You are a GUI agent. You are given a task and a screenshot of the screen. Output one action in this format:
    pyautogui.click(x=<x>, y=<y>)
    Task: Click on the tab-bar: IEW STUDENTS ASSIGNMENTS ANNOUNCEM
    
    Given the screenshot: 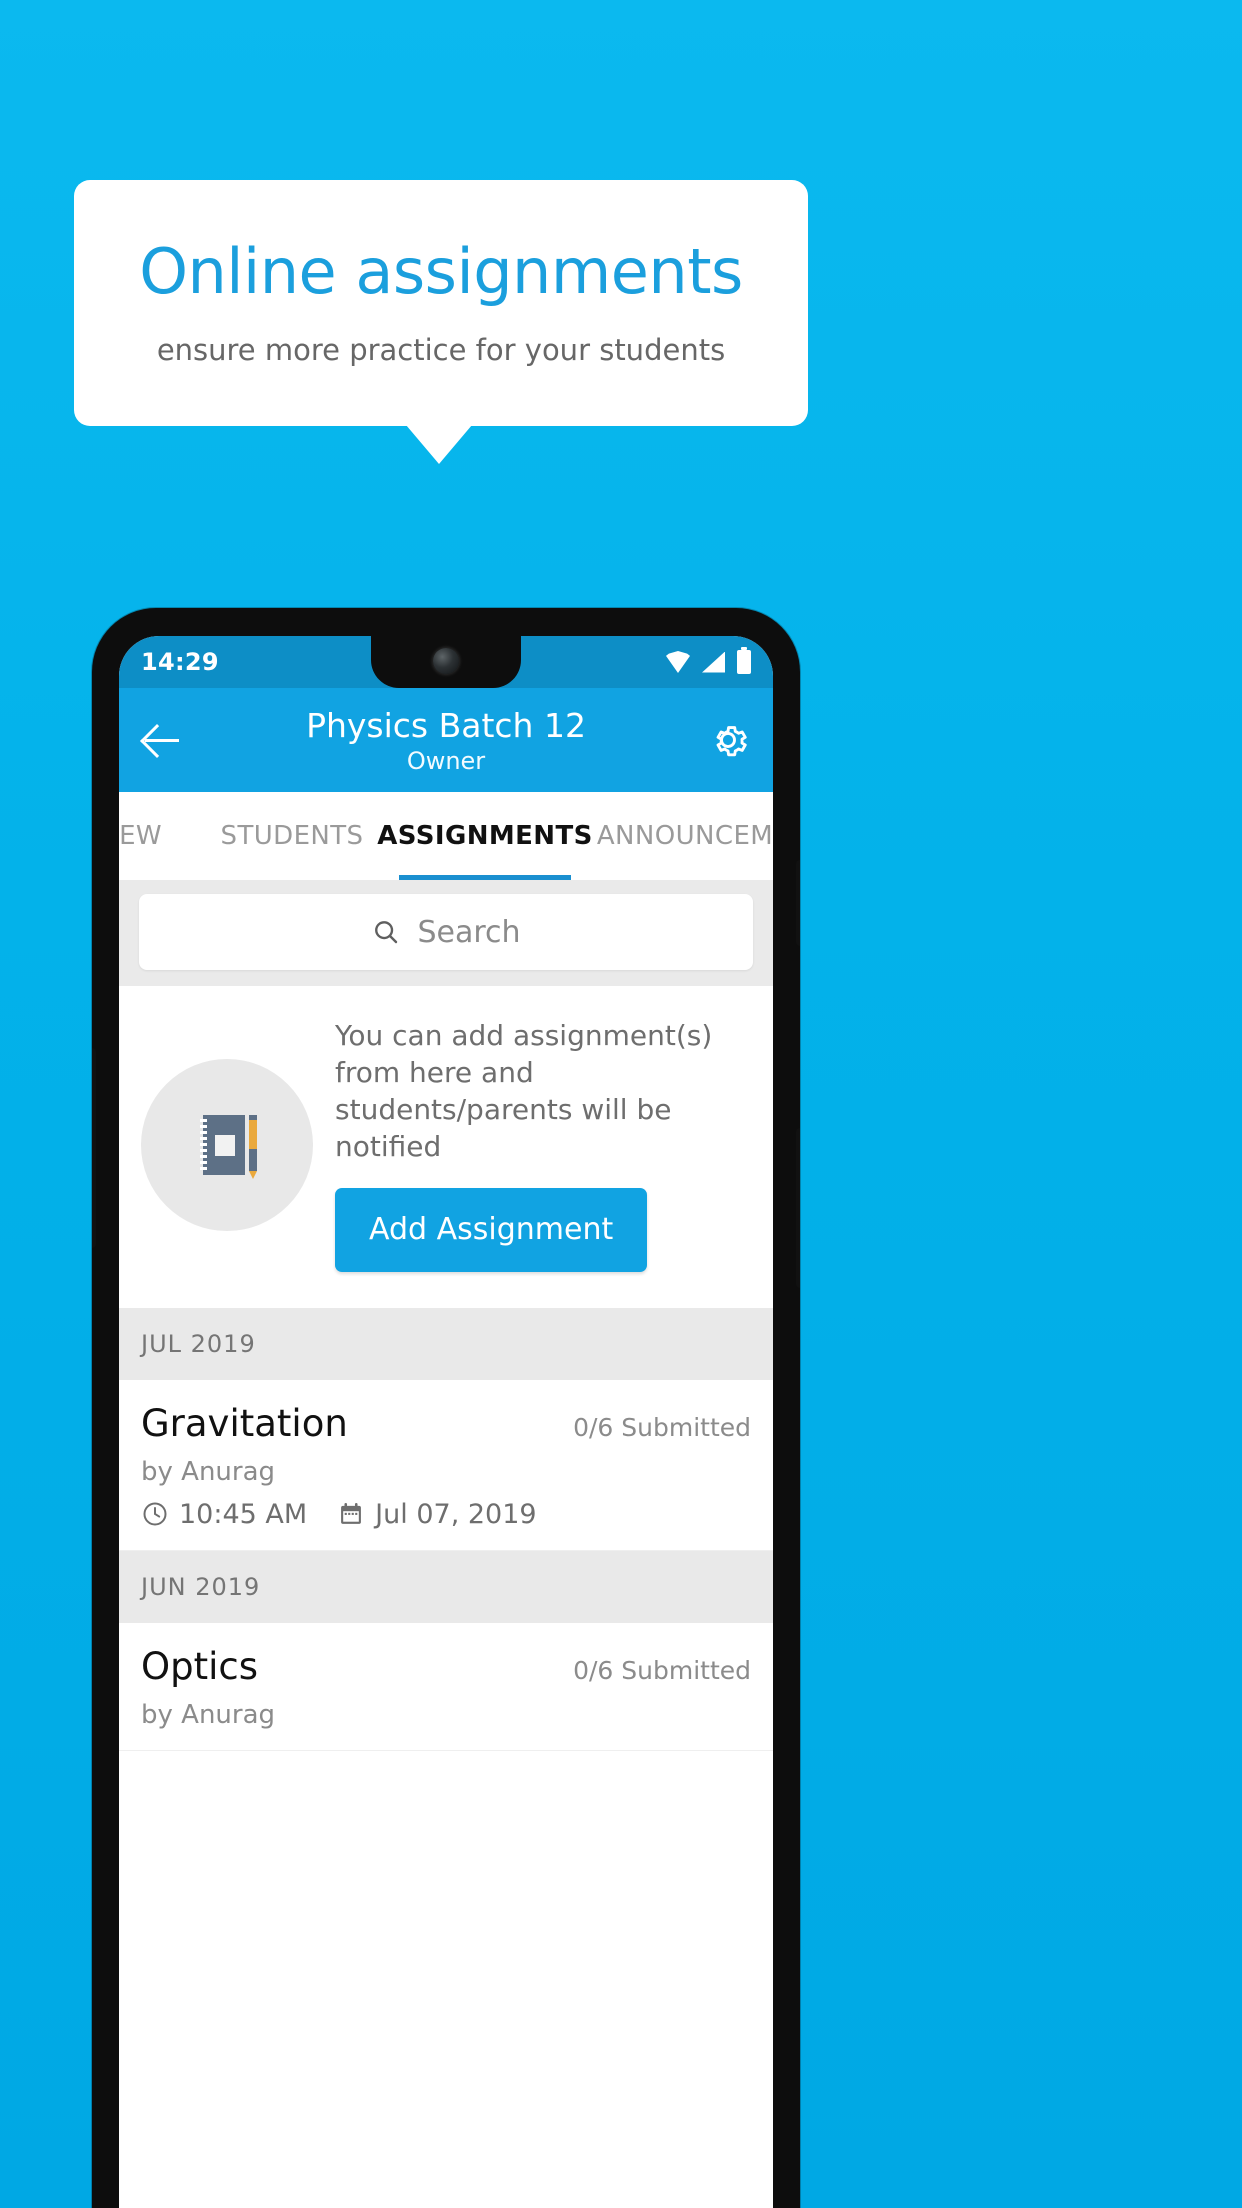 What is the action you would take?
    pyautogui.click(x=446, y=836)
    